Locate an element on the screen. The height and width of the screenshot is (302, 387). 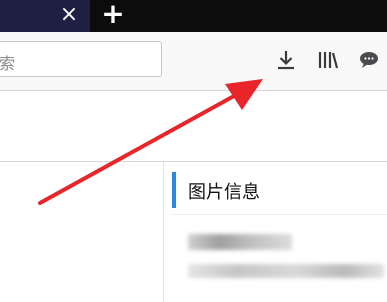
active-tab: × is located at coordinates (45, 16).